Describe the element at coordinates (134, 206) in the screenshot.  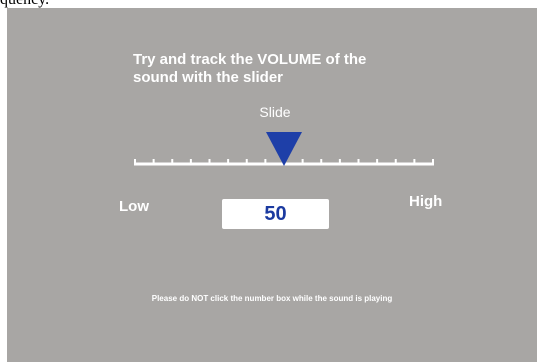
I see `low-label: Low` at that location.